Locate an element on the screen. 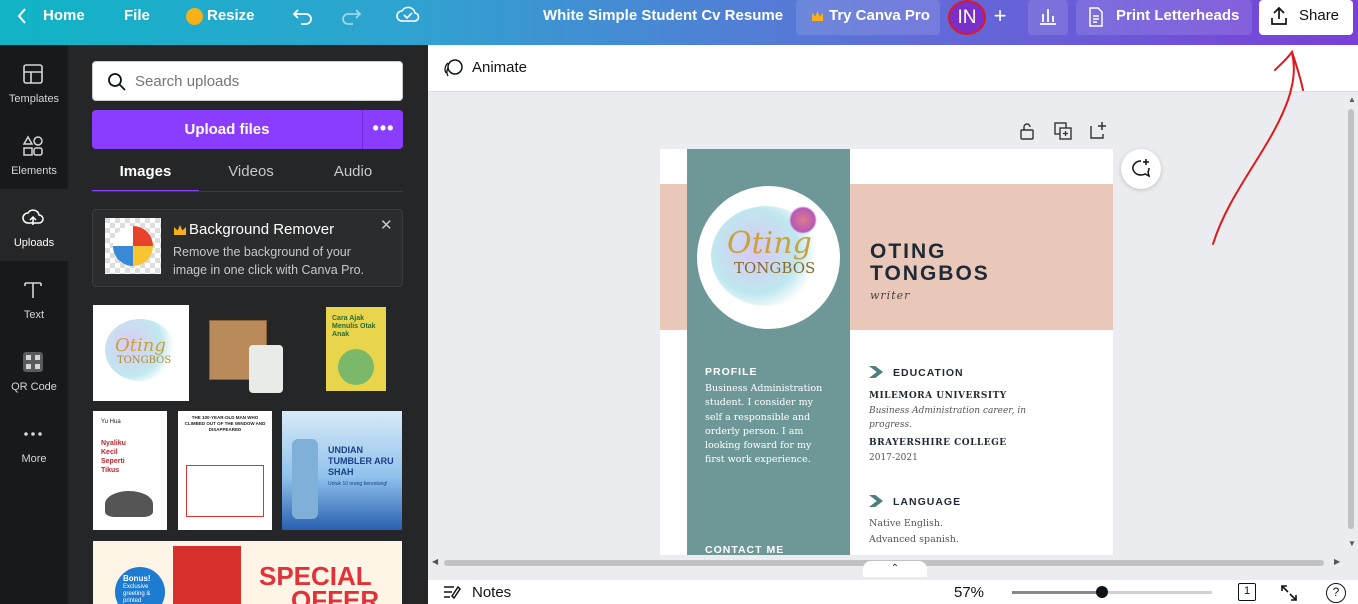  search-input is located at coordinates (265, 81).